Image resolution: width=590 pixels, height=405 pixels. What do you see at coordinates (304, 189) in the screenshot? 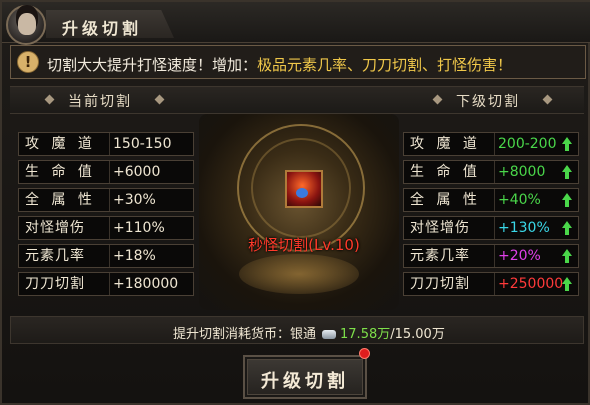
I see `skill-fire-icon` at bounding box center [304, 189].